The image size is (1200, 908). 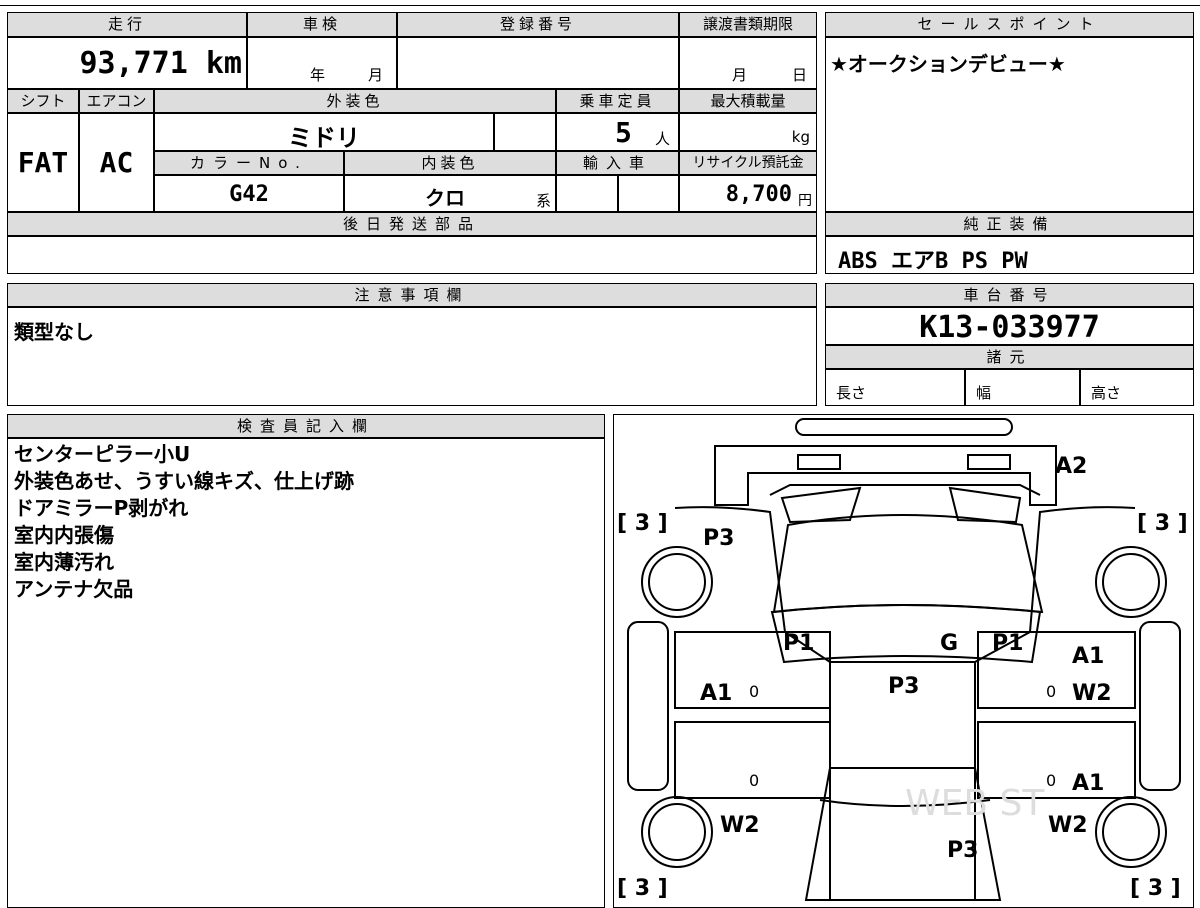 What do you see at coordinates (948, 64) in the screenshot?
I see `sales-point-text: ★オークションデビュー★` at bounding box center [948, 64].